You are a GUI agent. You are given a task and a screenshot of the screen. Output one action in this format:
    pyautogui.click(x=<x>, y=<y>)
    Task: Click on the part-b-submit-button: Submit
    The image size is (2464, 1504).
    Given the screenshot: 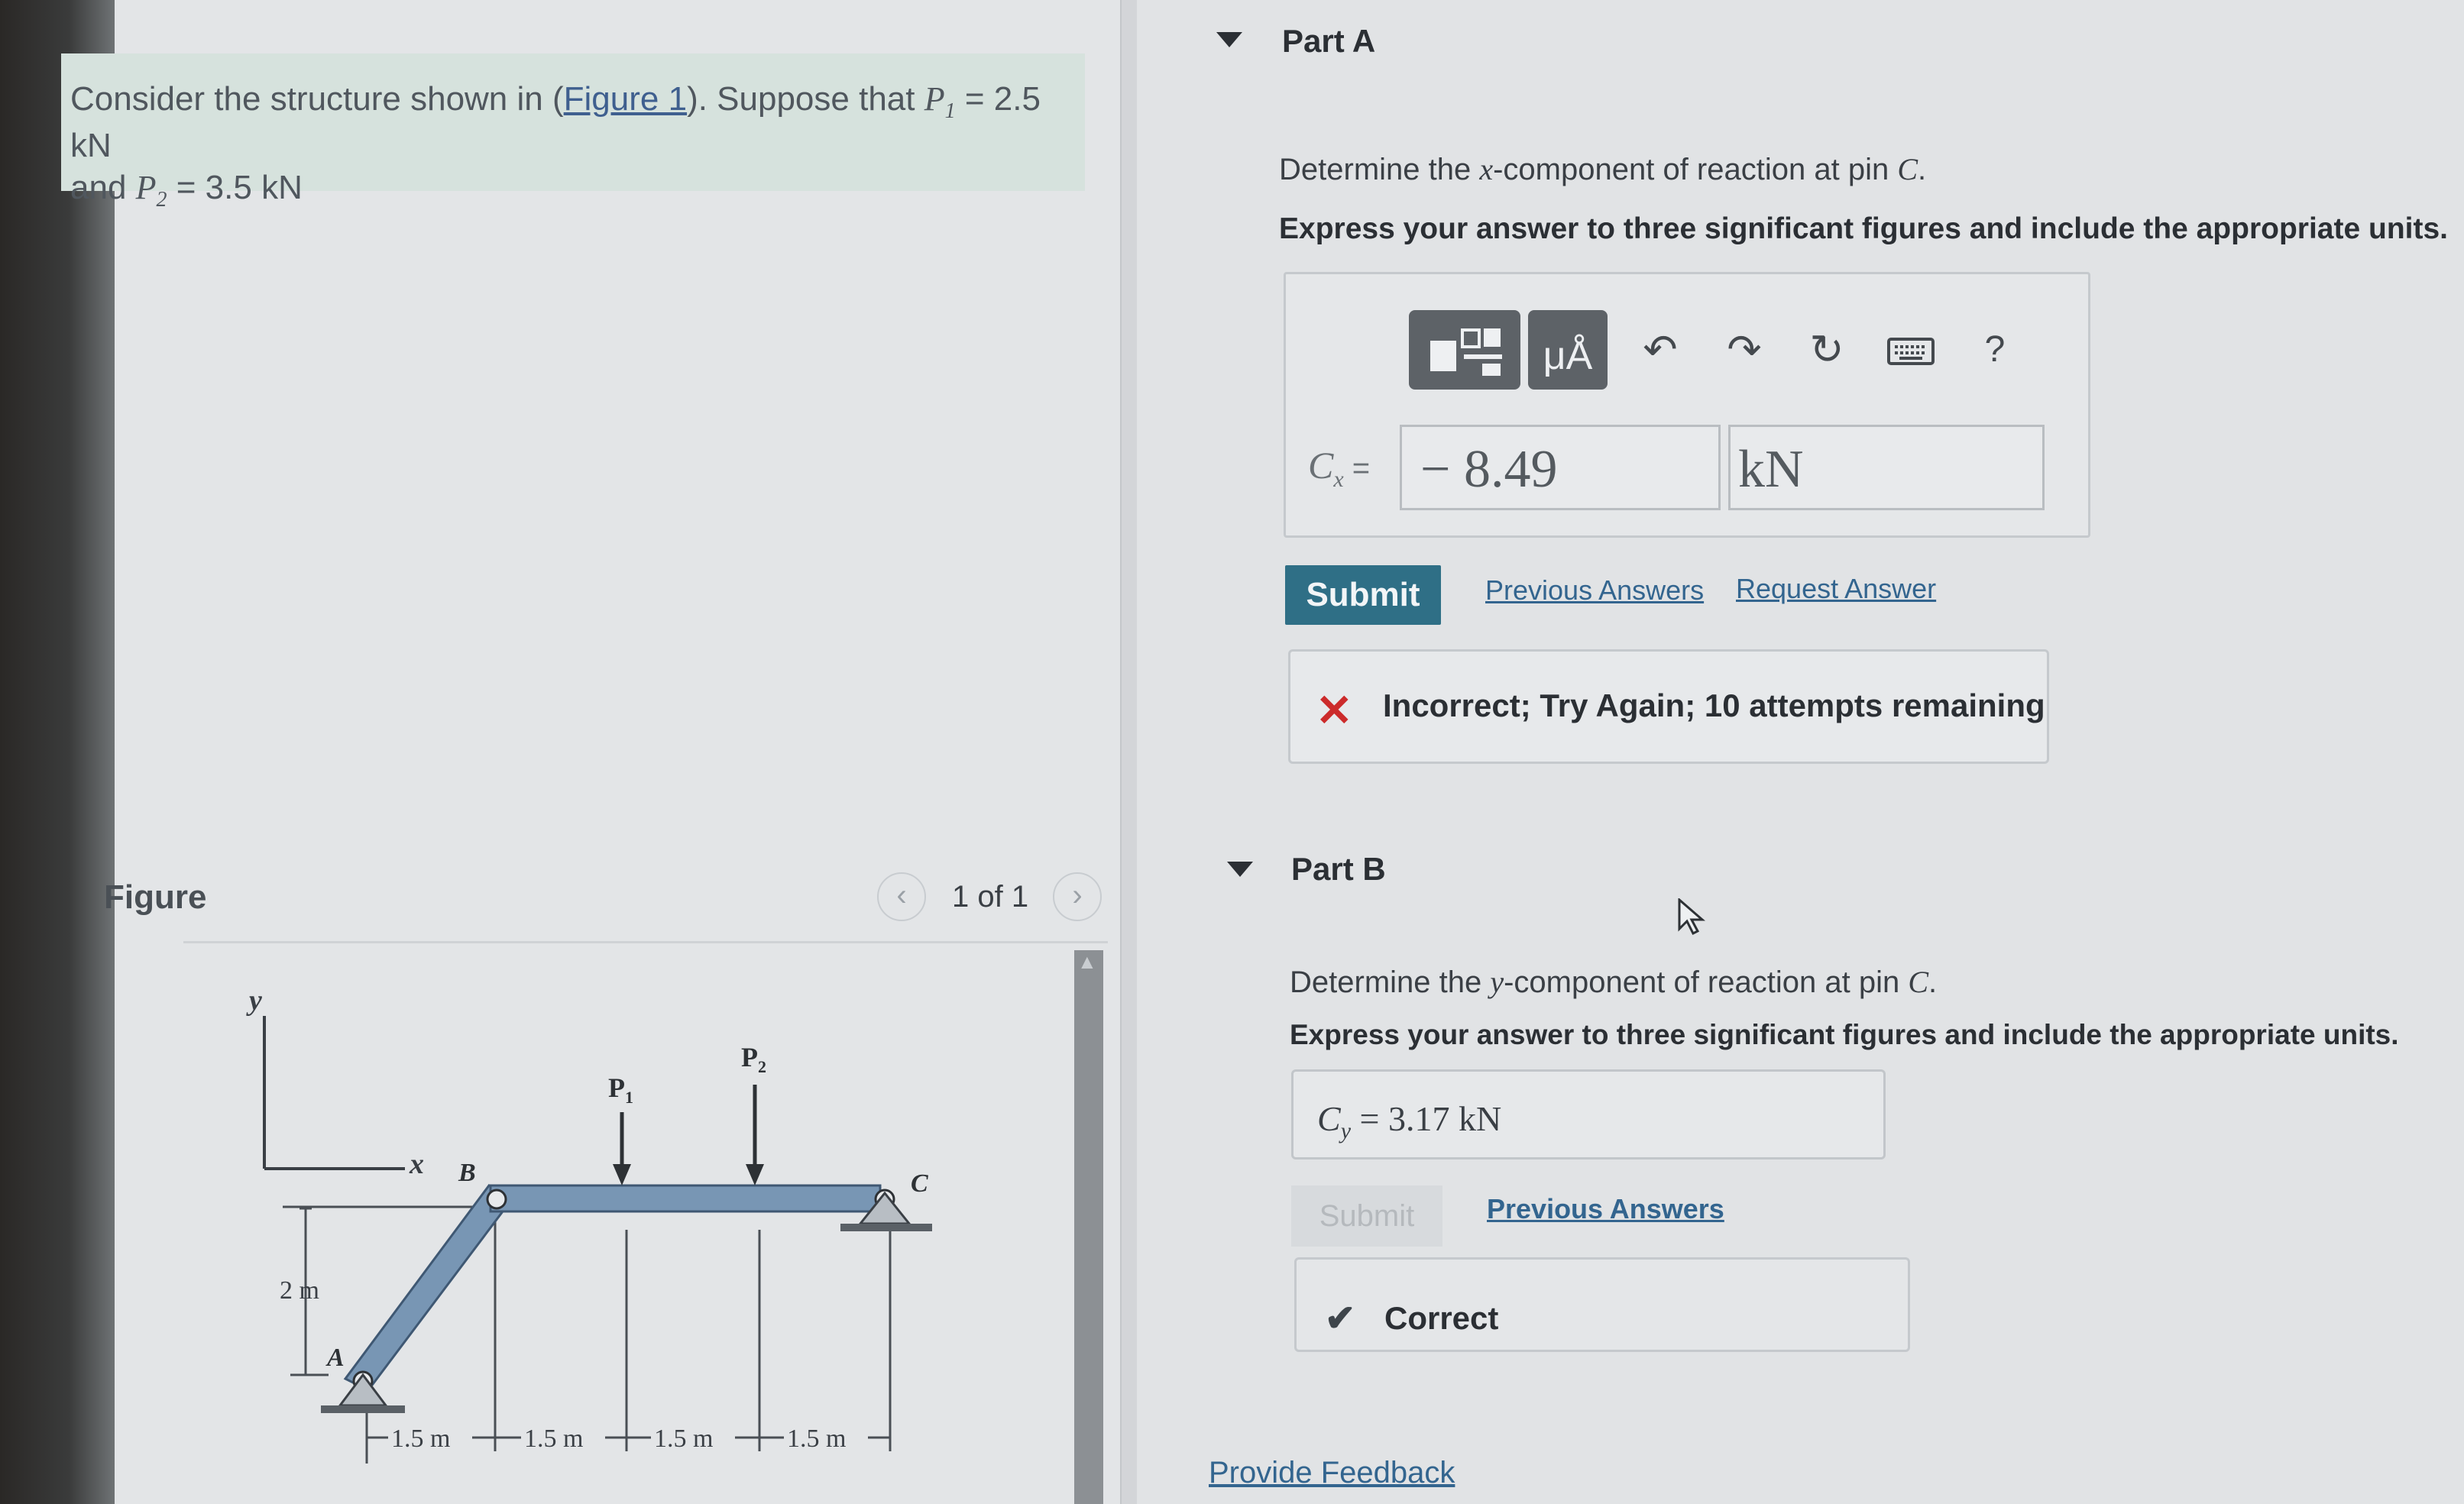 What is the action you would take?
    pyautogui.click(x=1366, y=1216)
    